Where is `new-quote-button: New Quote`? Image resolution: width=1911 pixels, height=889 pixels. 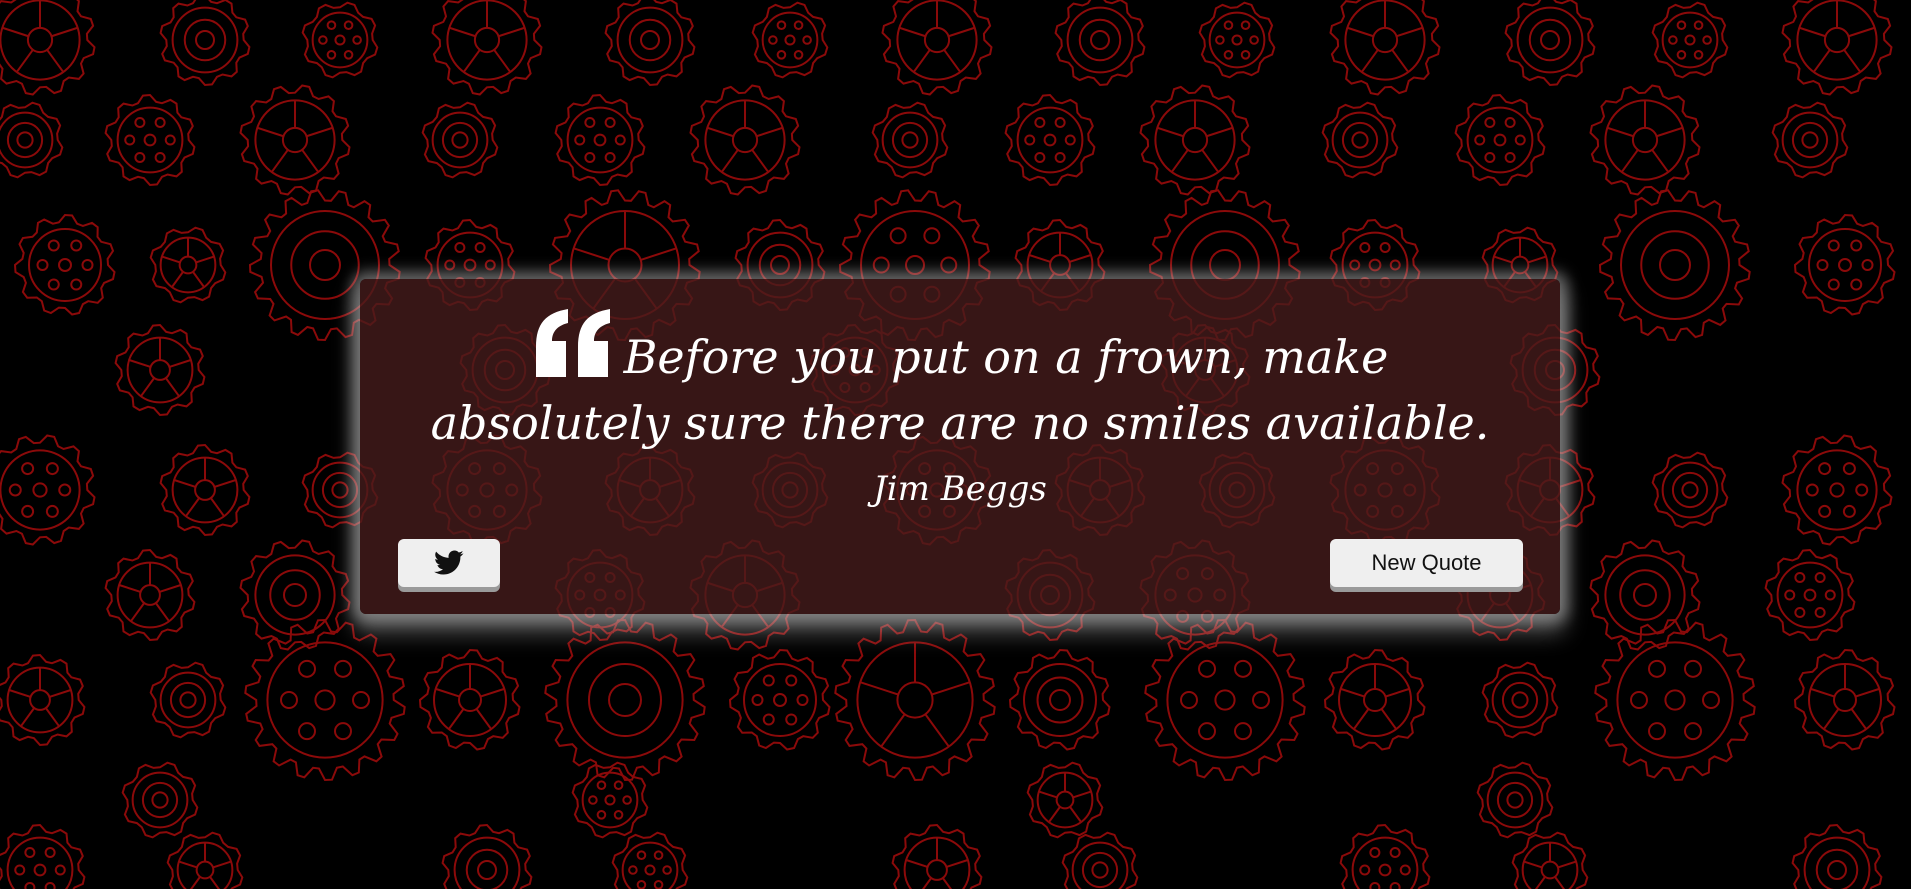 new-quote-button: New Quote is located at coordinates (1426, 563).